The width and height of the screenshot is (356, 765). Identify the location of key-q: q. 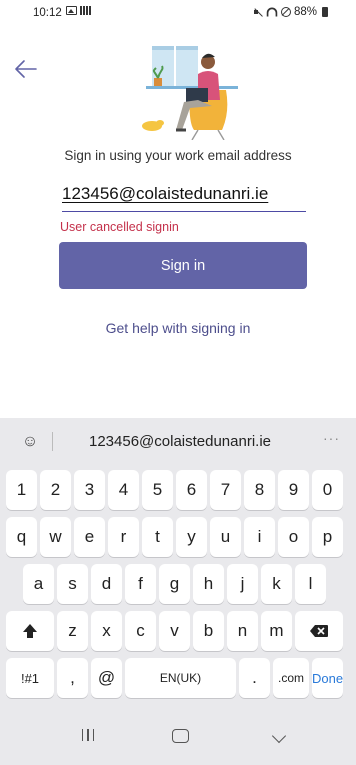
(21, 537).